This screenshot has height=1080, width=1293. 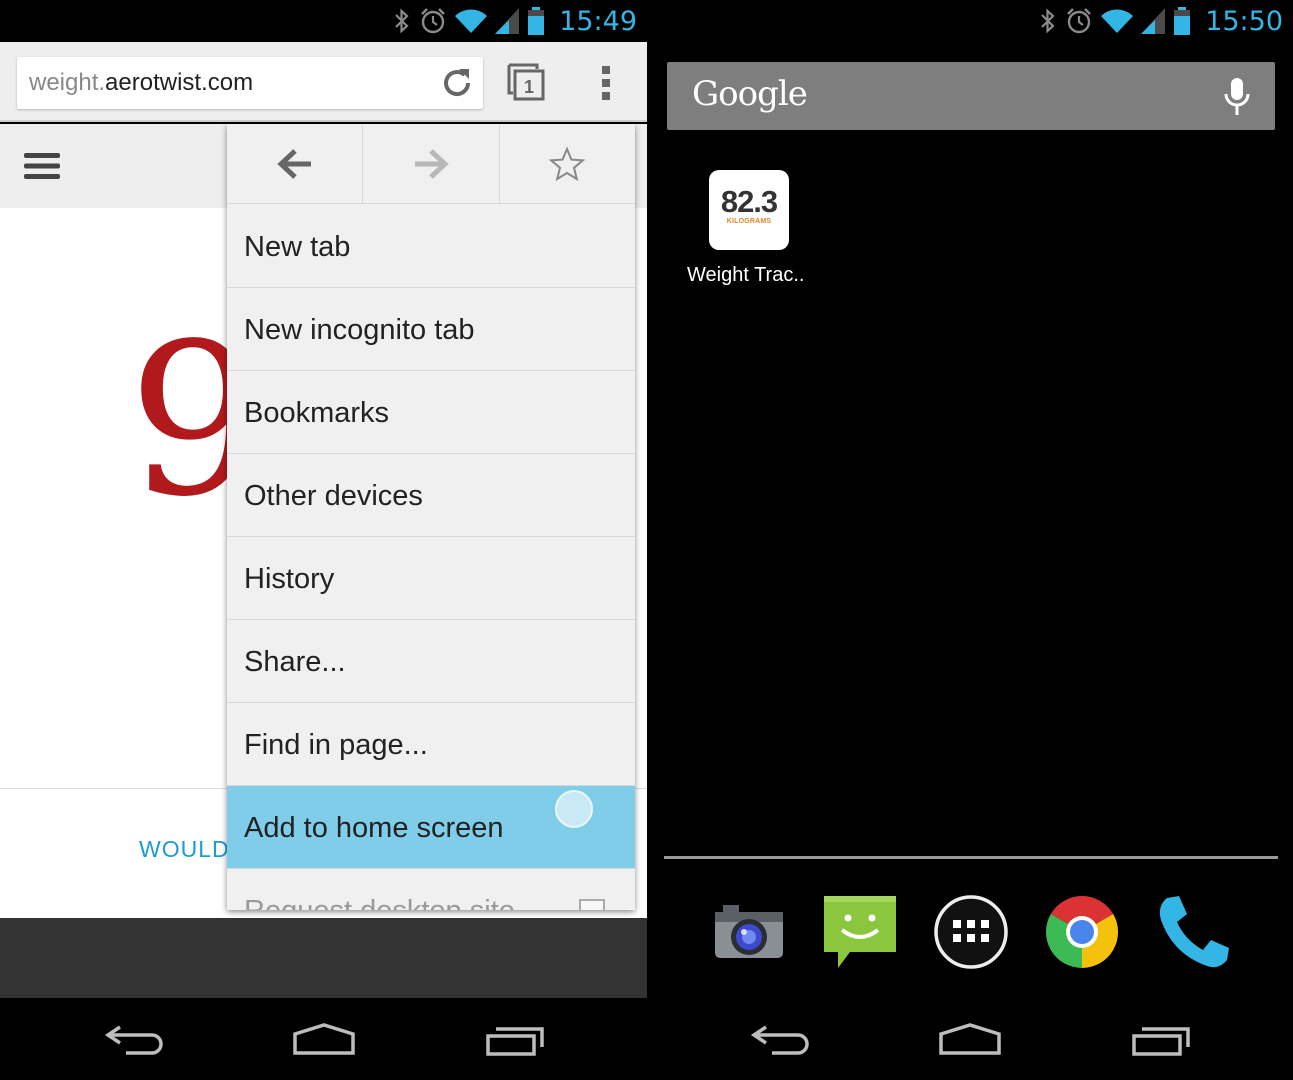 I want to click on menu-item-label: New tab, so click(x=297, y=247).